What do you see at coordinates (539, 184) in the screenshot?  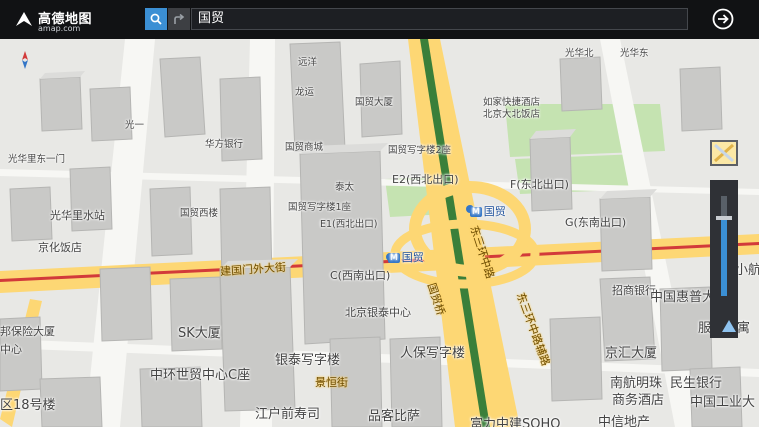 I see `exit-label-f: F(东北出口)` at bounding box center [539, 184].